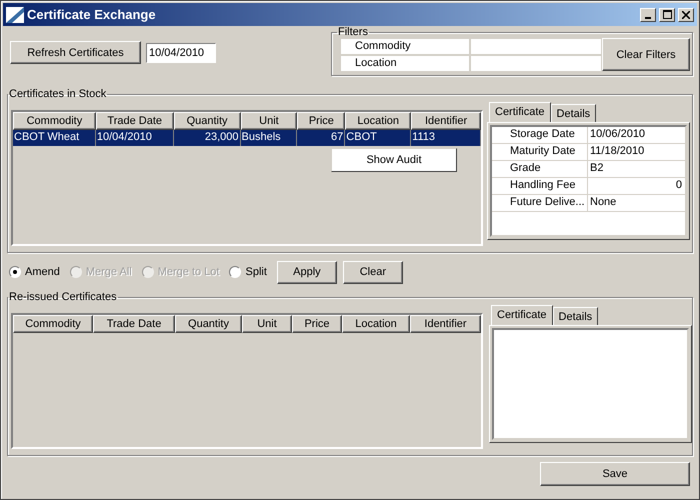  What do you see at coordinates (58, 94) in the screenshot?
I see `group-title: Certificates in Stock` at bounding box center [58, 94].